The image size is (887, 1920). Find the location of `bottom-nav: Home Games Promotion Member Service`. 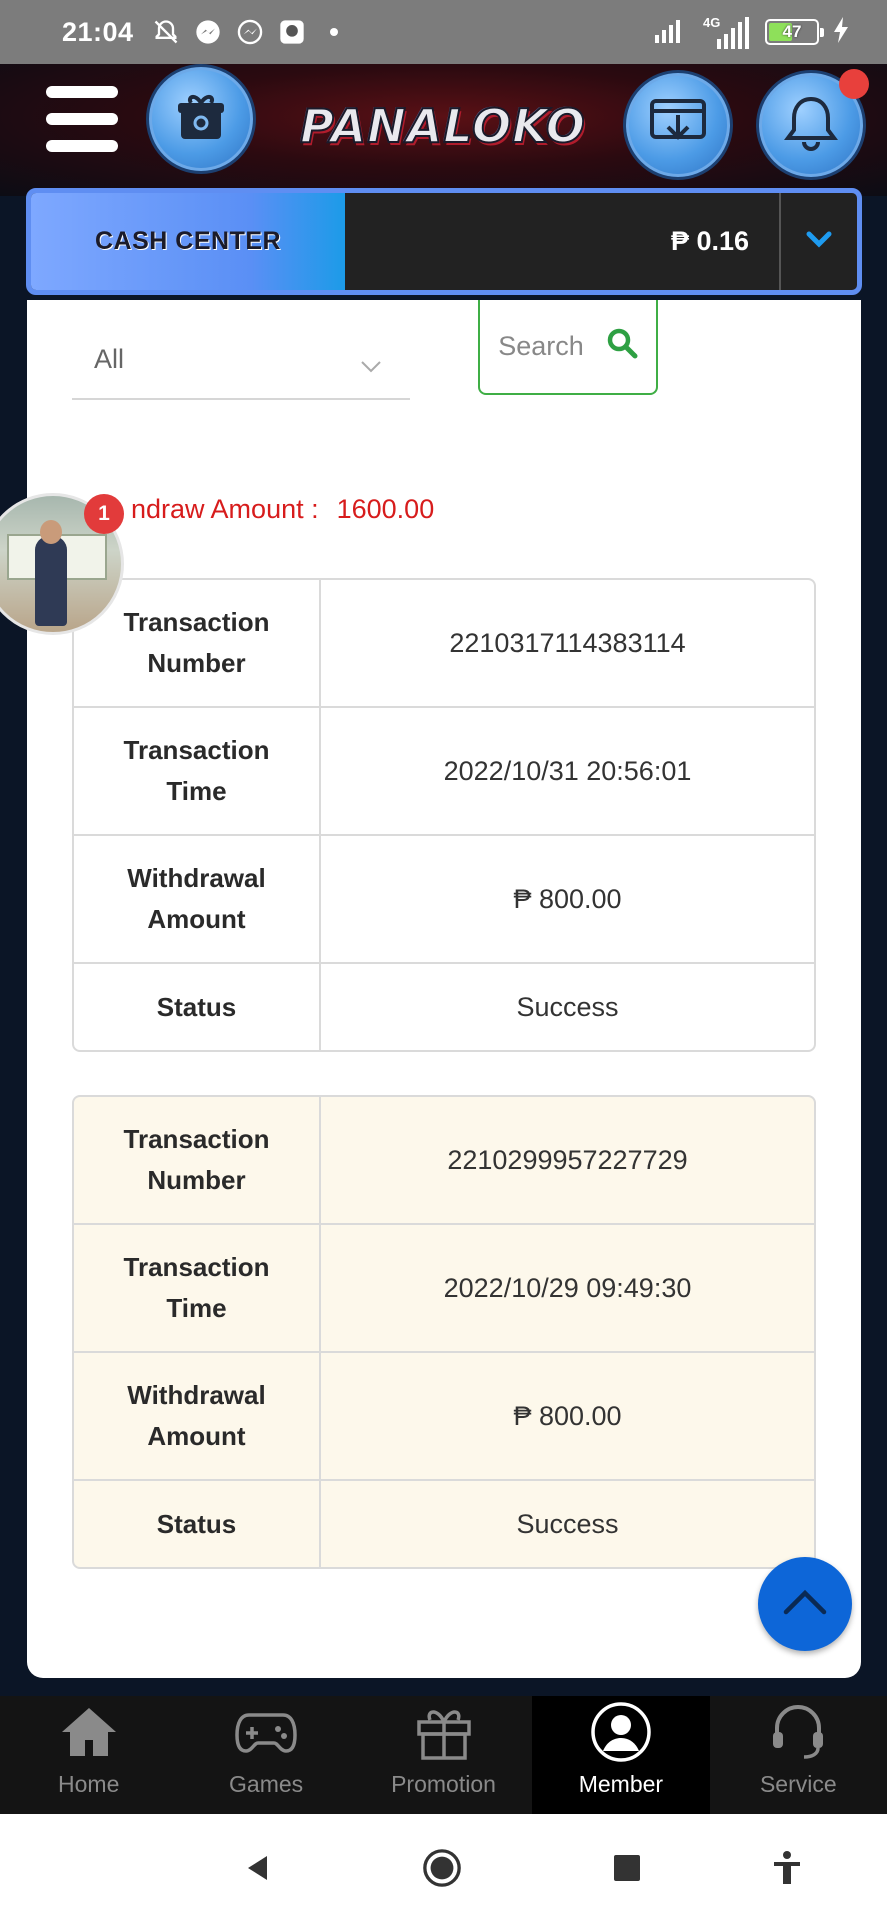

bottom-nav: Home Games Promotion Member Service is located at coordinates (443, 1755).